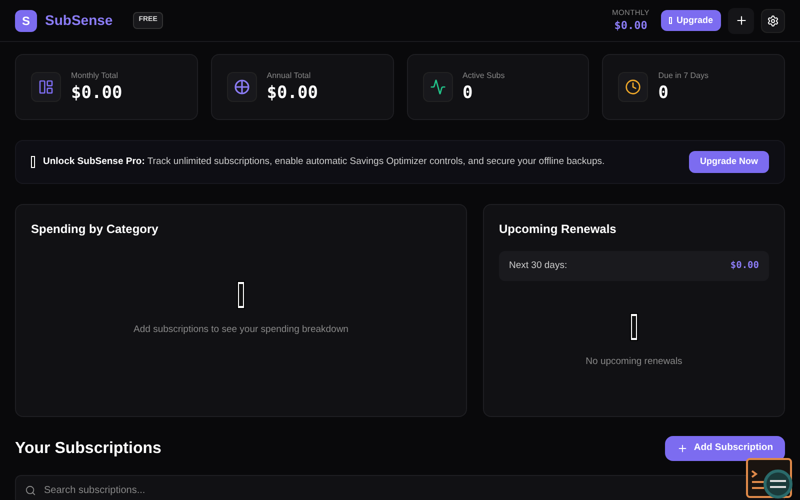  Describe the element at coordinates (631, 26) in the screenshot. I see `monthly-value: $0.00` at that location.